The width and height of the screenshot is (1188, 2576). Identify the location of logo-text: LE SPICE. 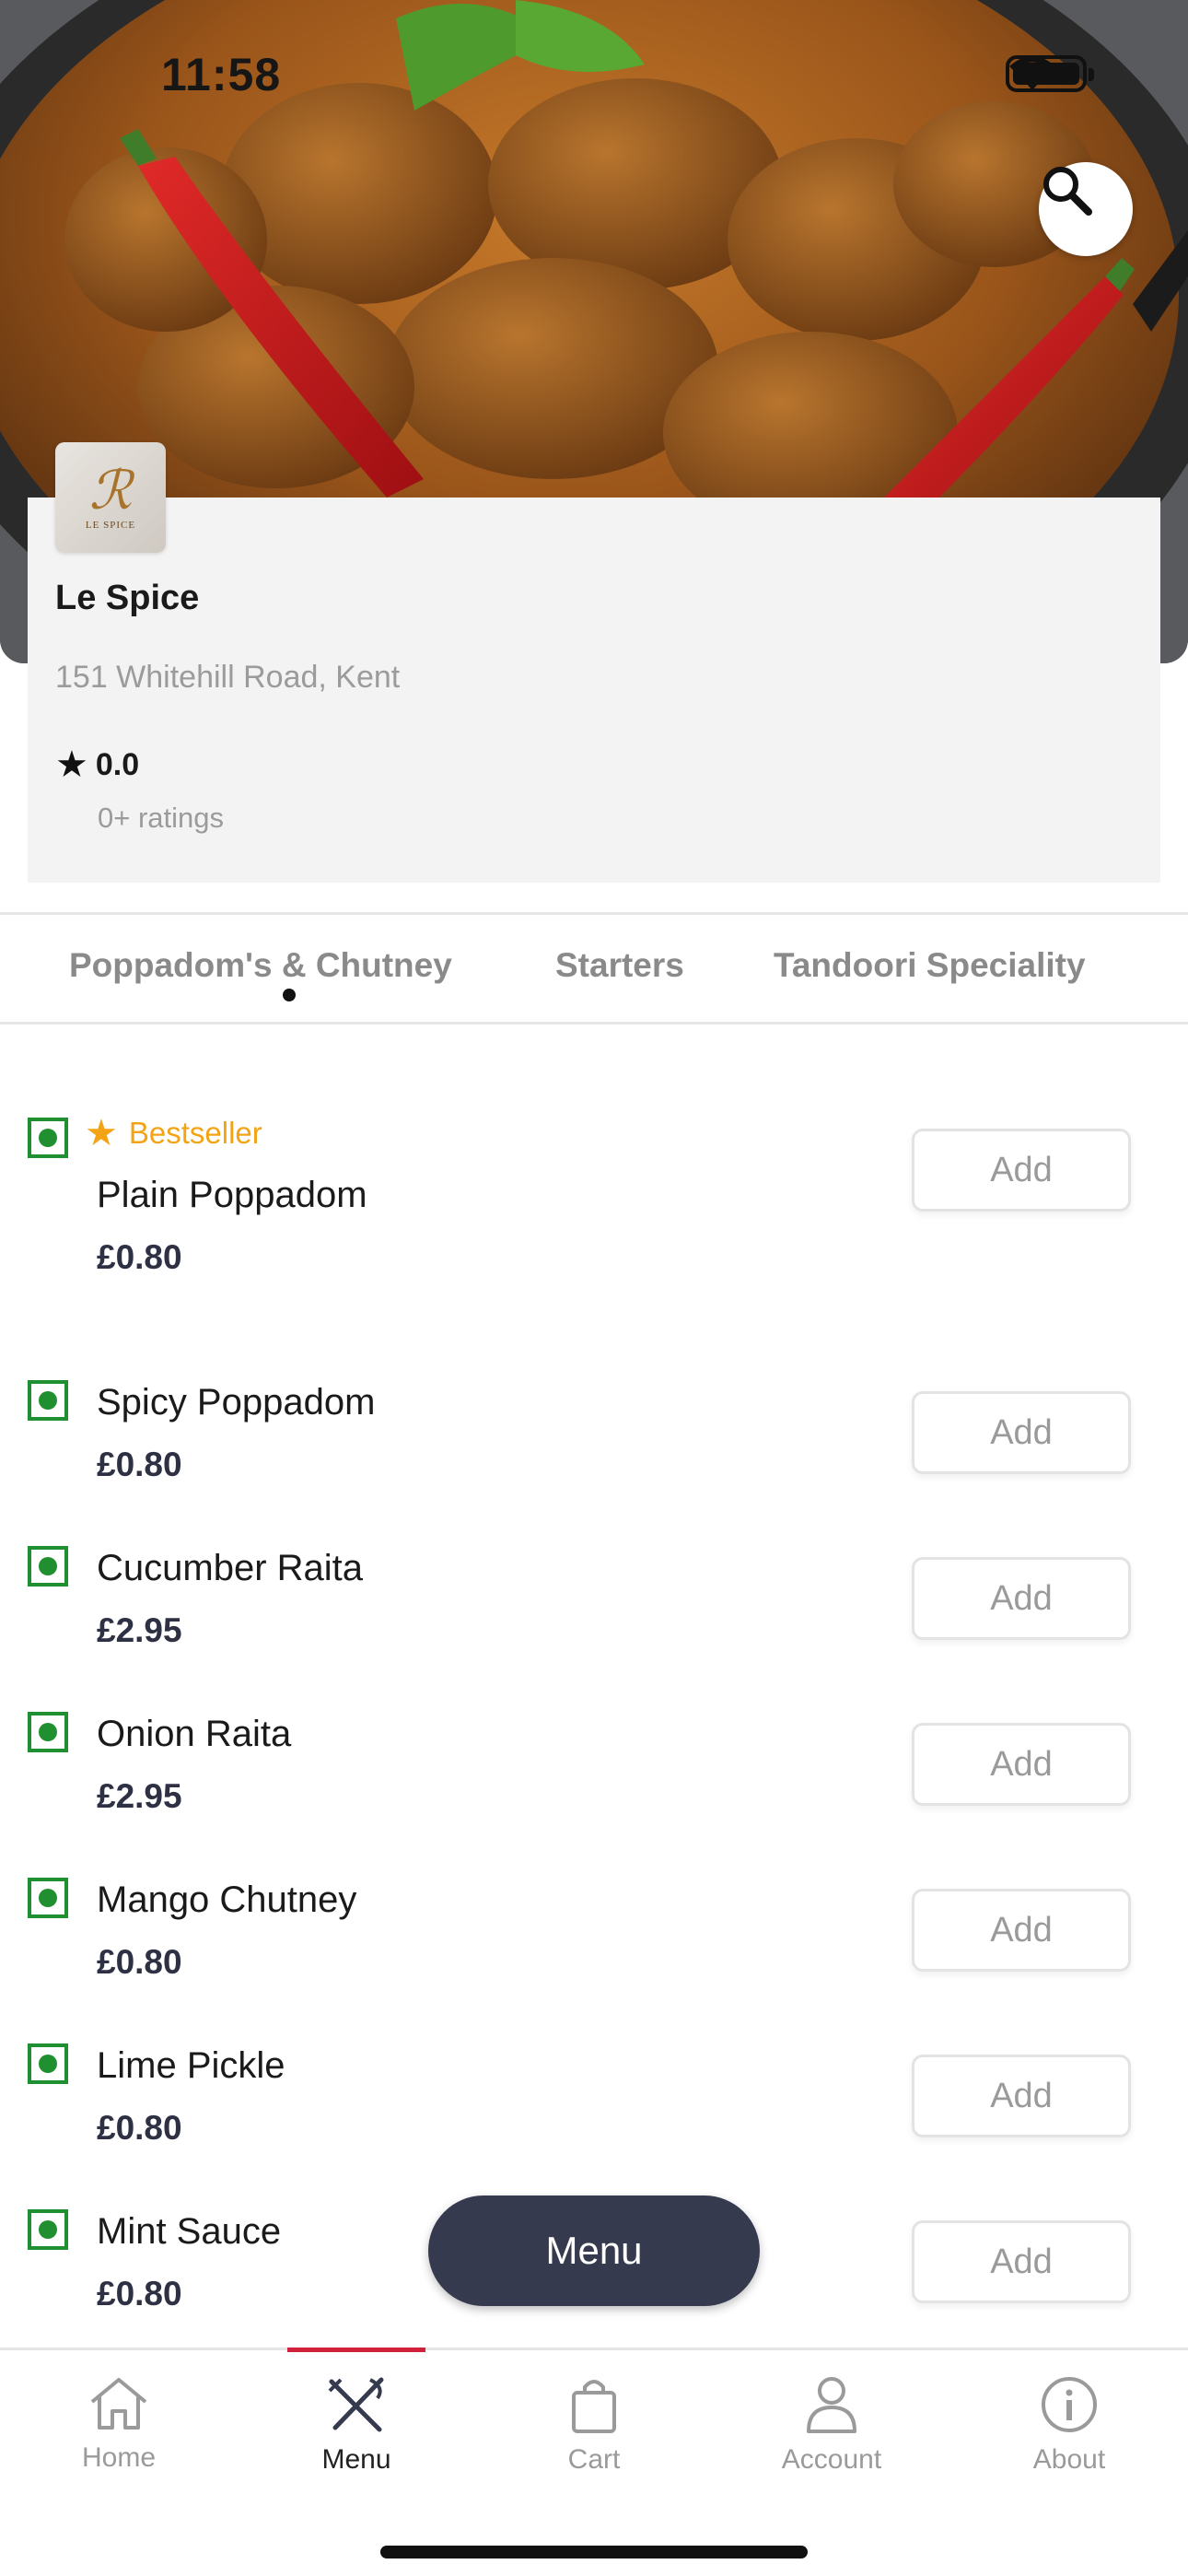
(111, 525).